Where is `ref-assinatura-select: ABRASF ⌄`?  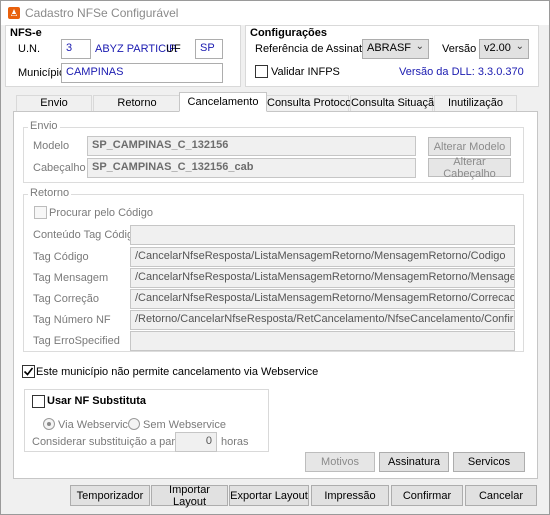
ref-assinatura-select: ABRASF ⌄ is located at coordinates (395, 49).